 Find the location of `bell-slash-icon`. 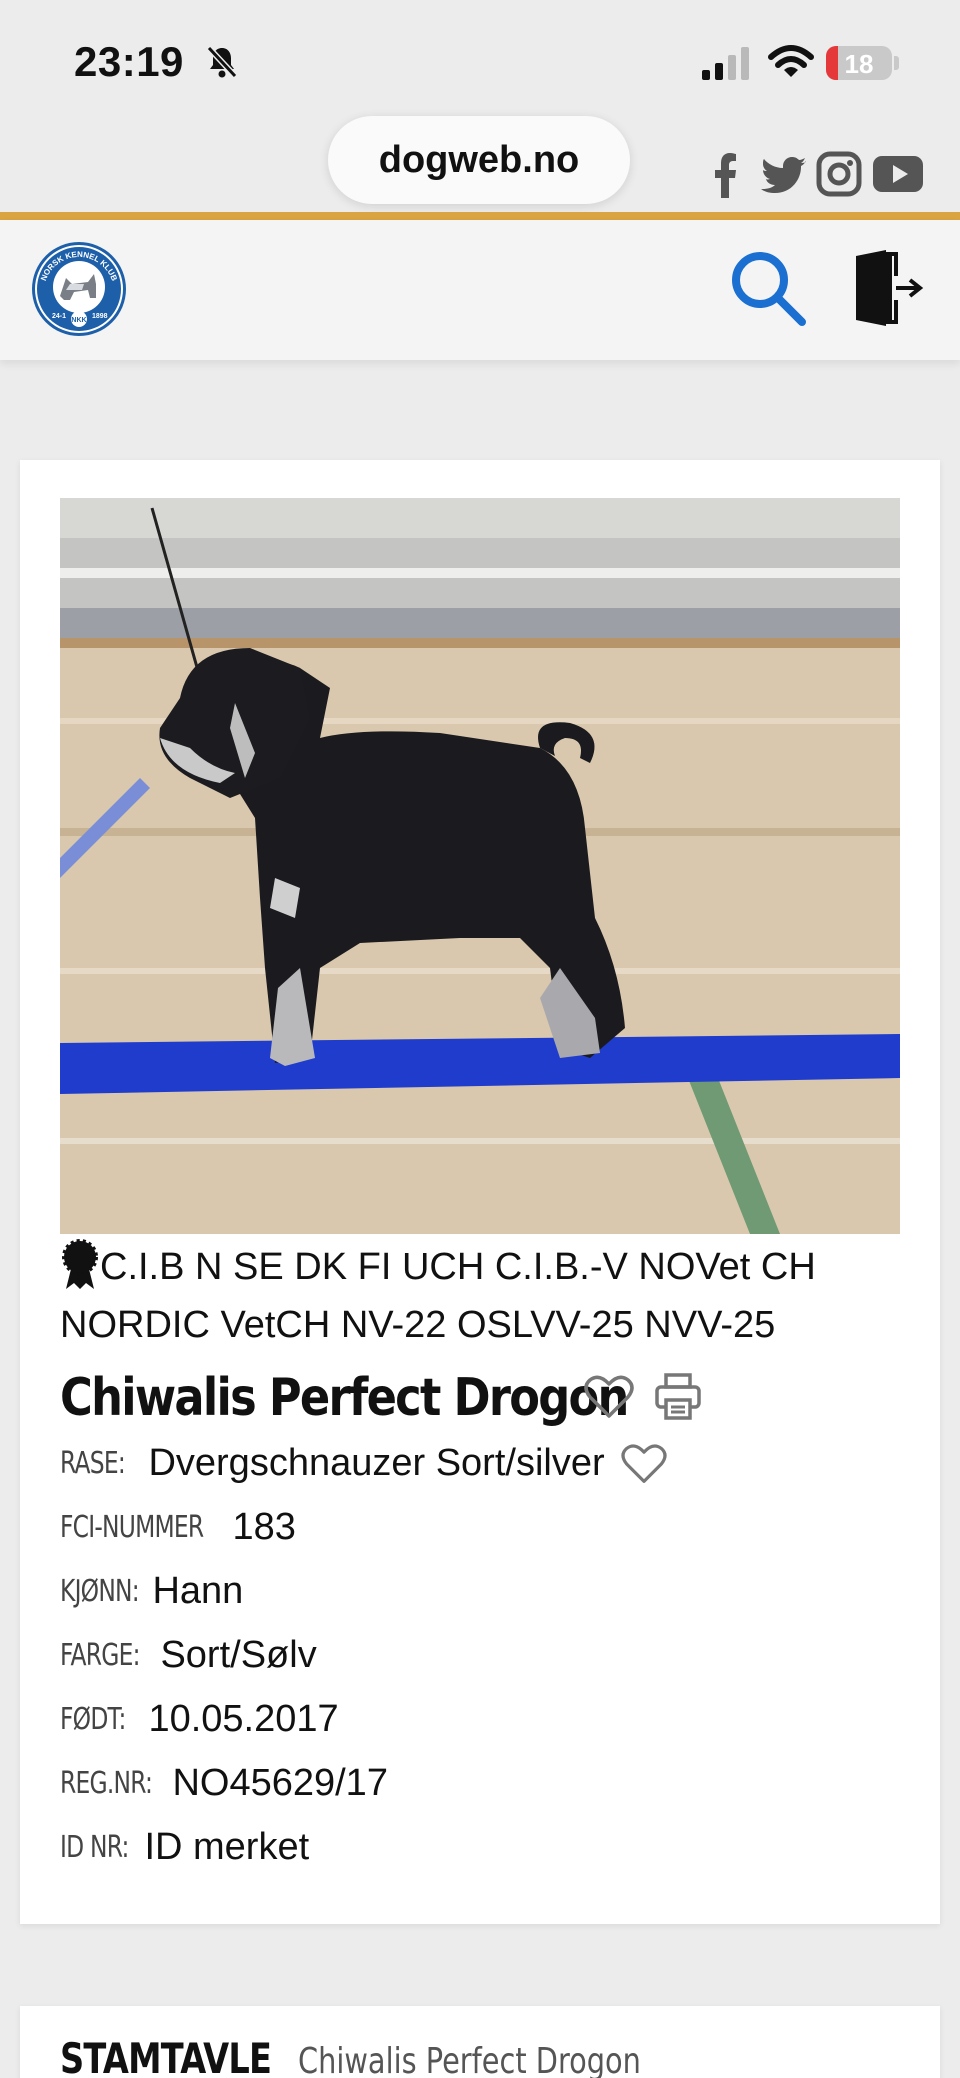

bell-slash-icon is located at coordinates (222, 62).